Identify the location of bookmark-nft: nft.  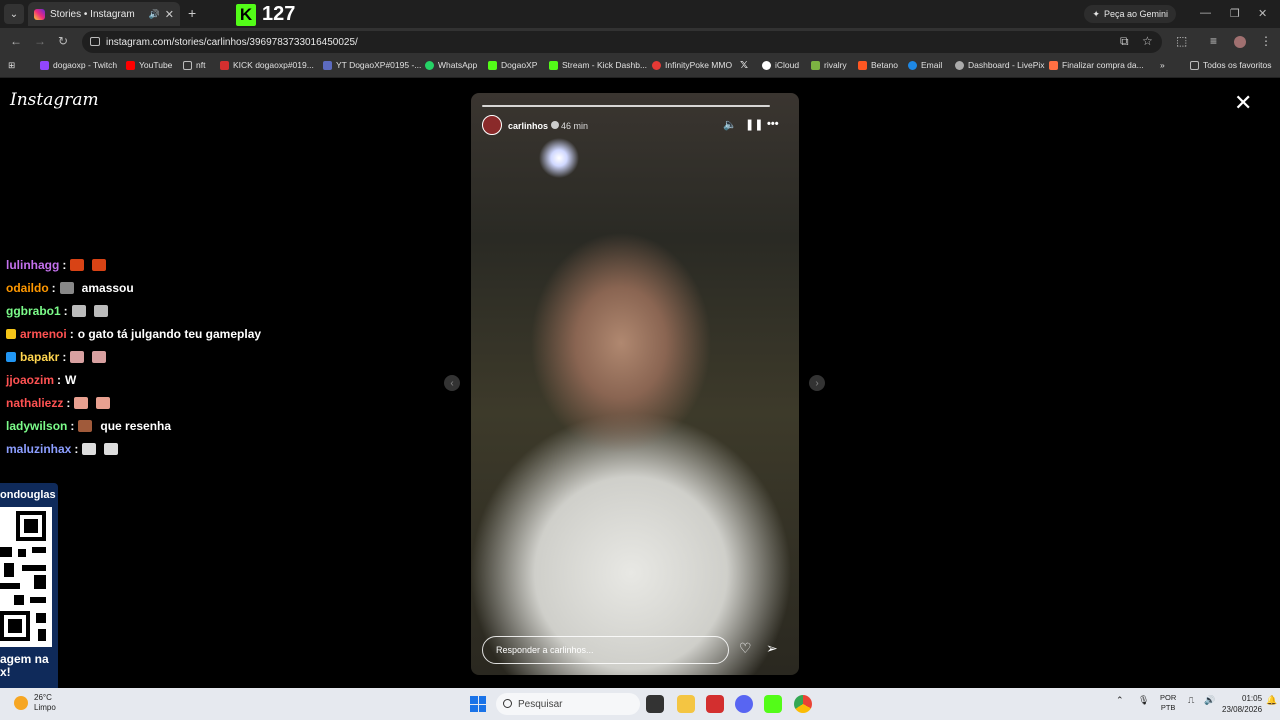
(194, 65).